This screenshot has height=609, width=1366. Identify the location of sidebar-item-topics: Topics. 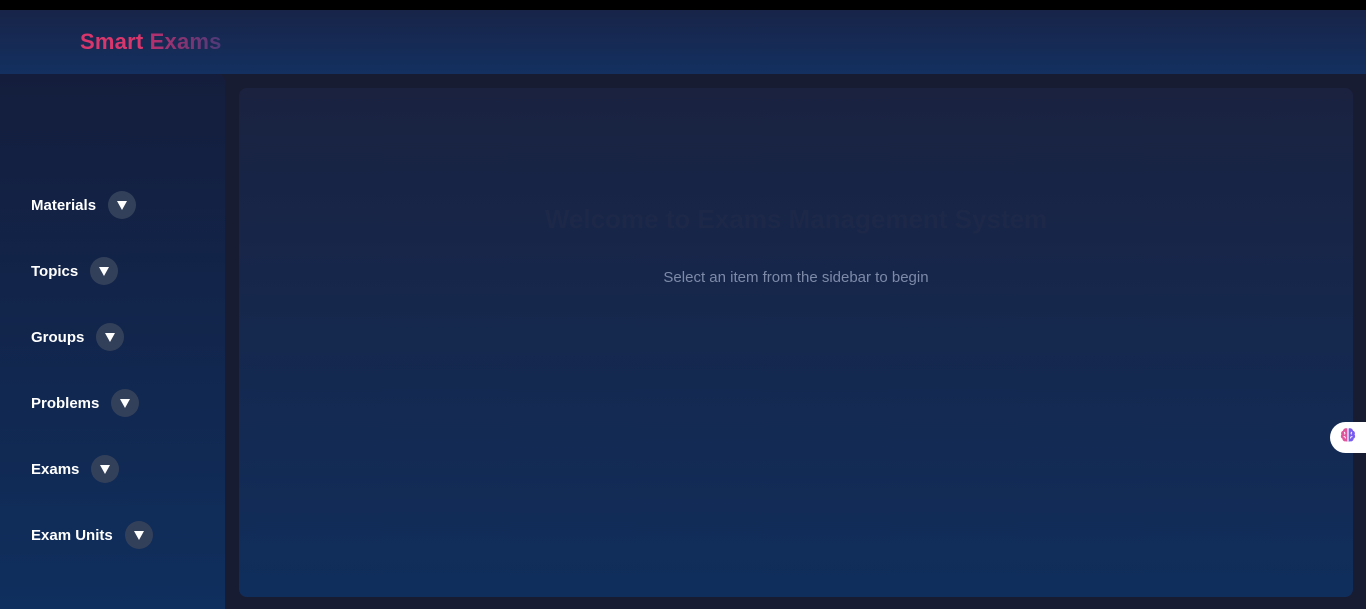
(75, 271).